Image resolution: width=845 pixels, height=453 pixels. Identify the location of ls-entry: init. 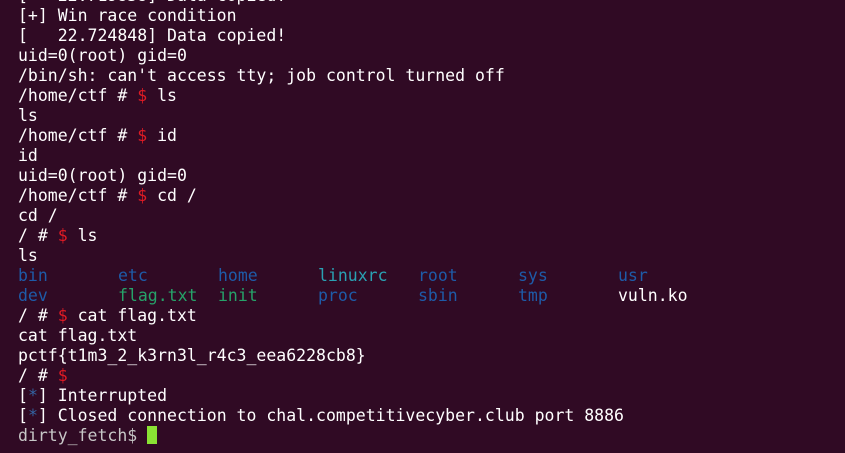
(238, 295).